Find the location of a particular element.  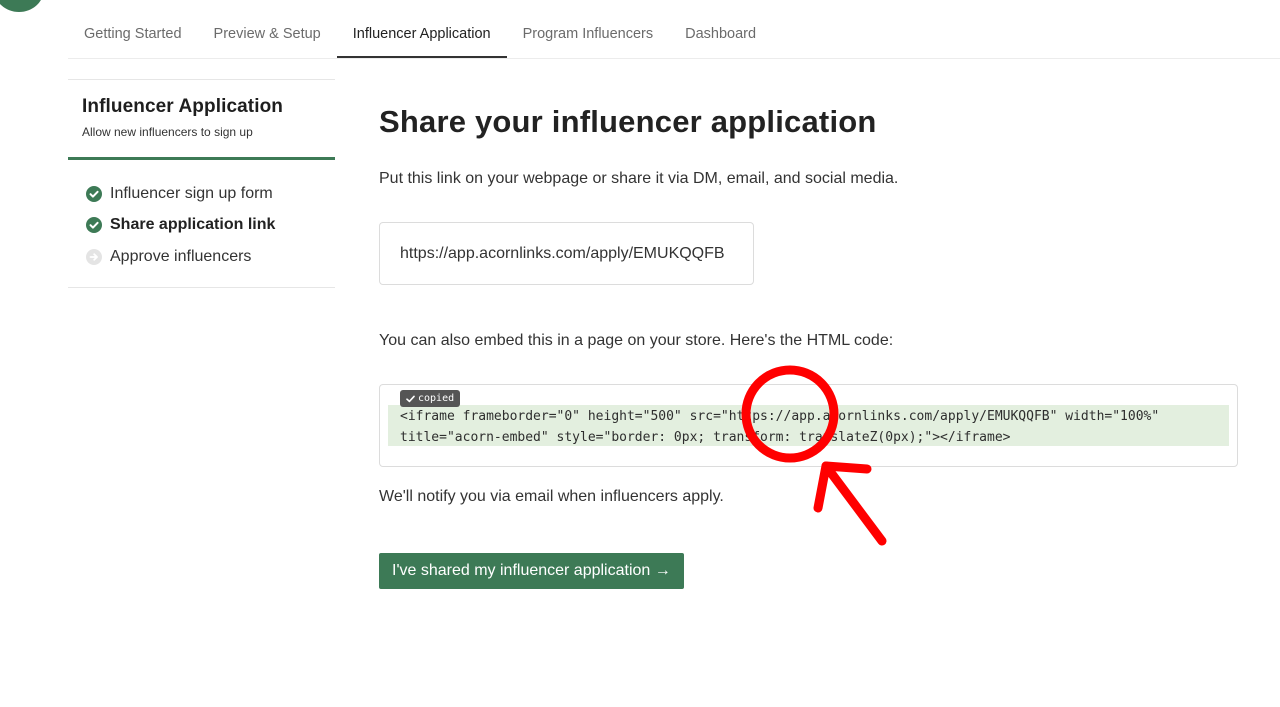

tab-preview-setup: Preview & Setup is located at coordinates (267, 41).